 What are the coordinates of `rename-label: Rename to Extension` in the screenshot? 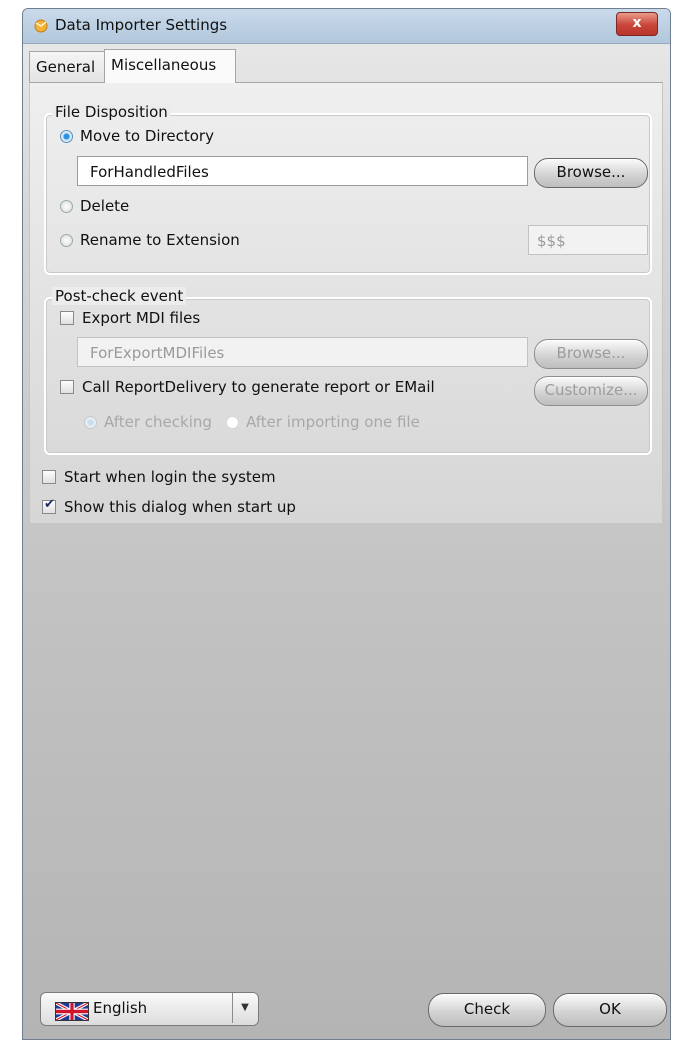 It's located at (160, 240).